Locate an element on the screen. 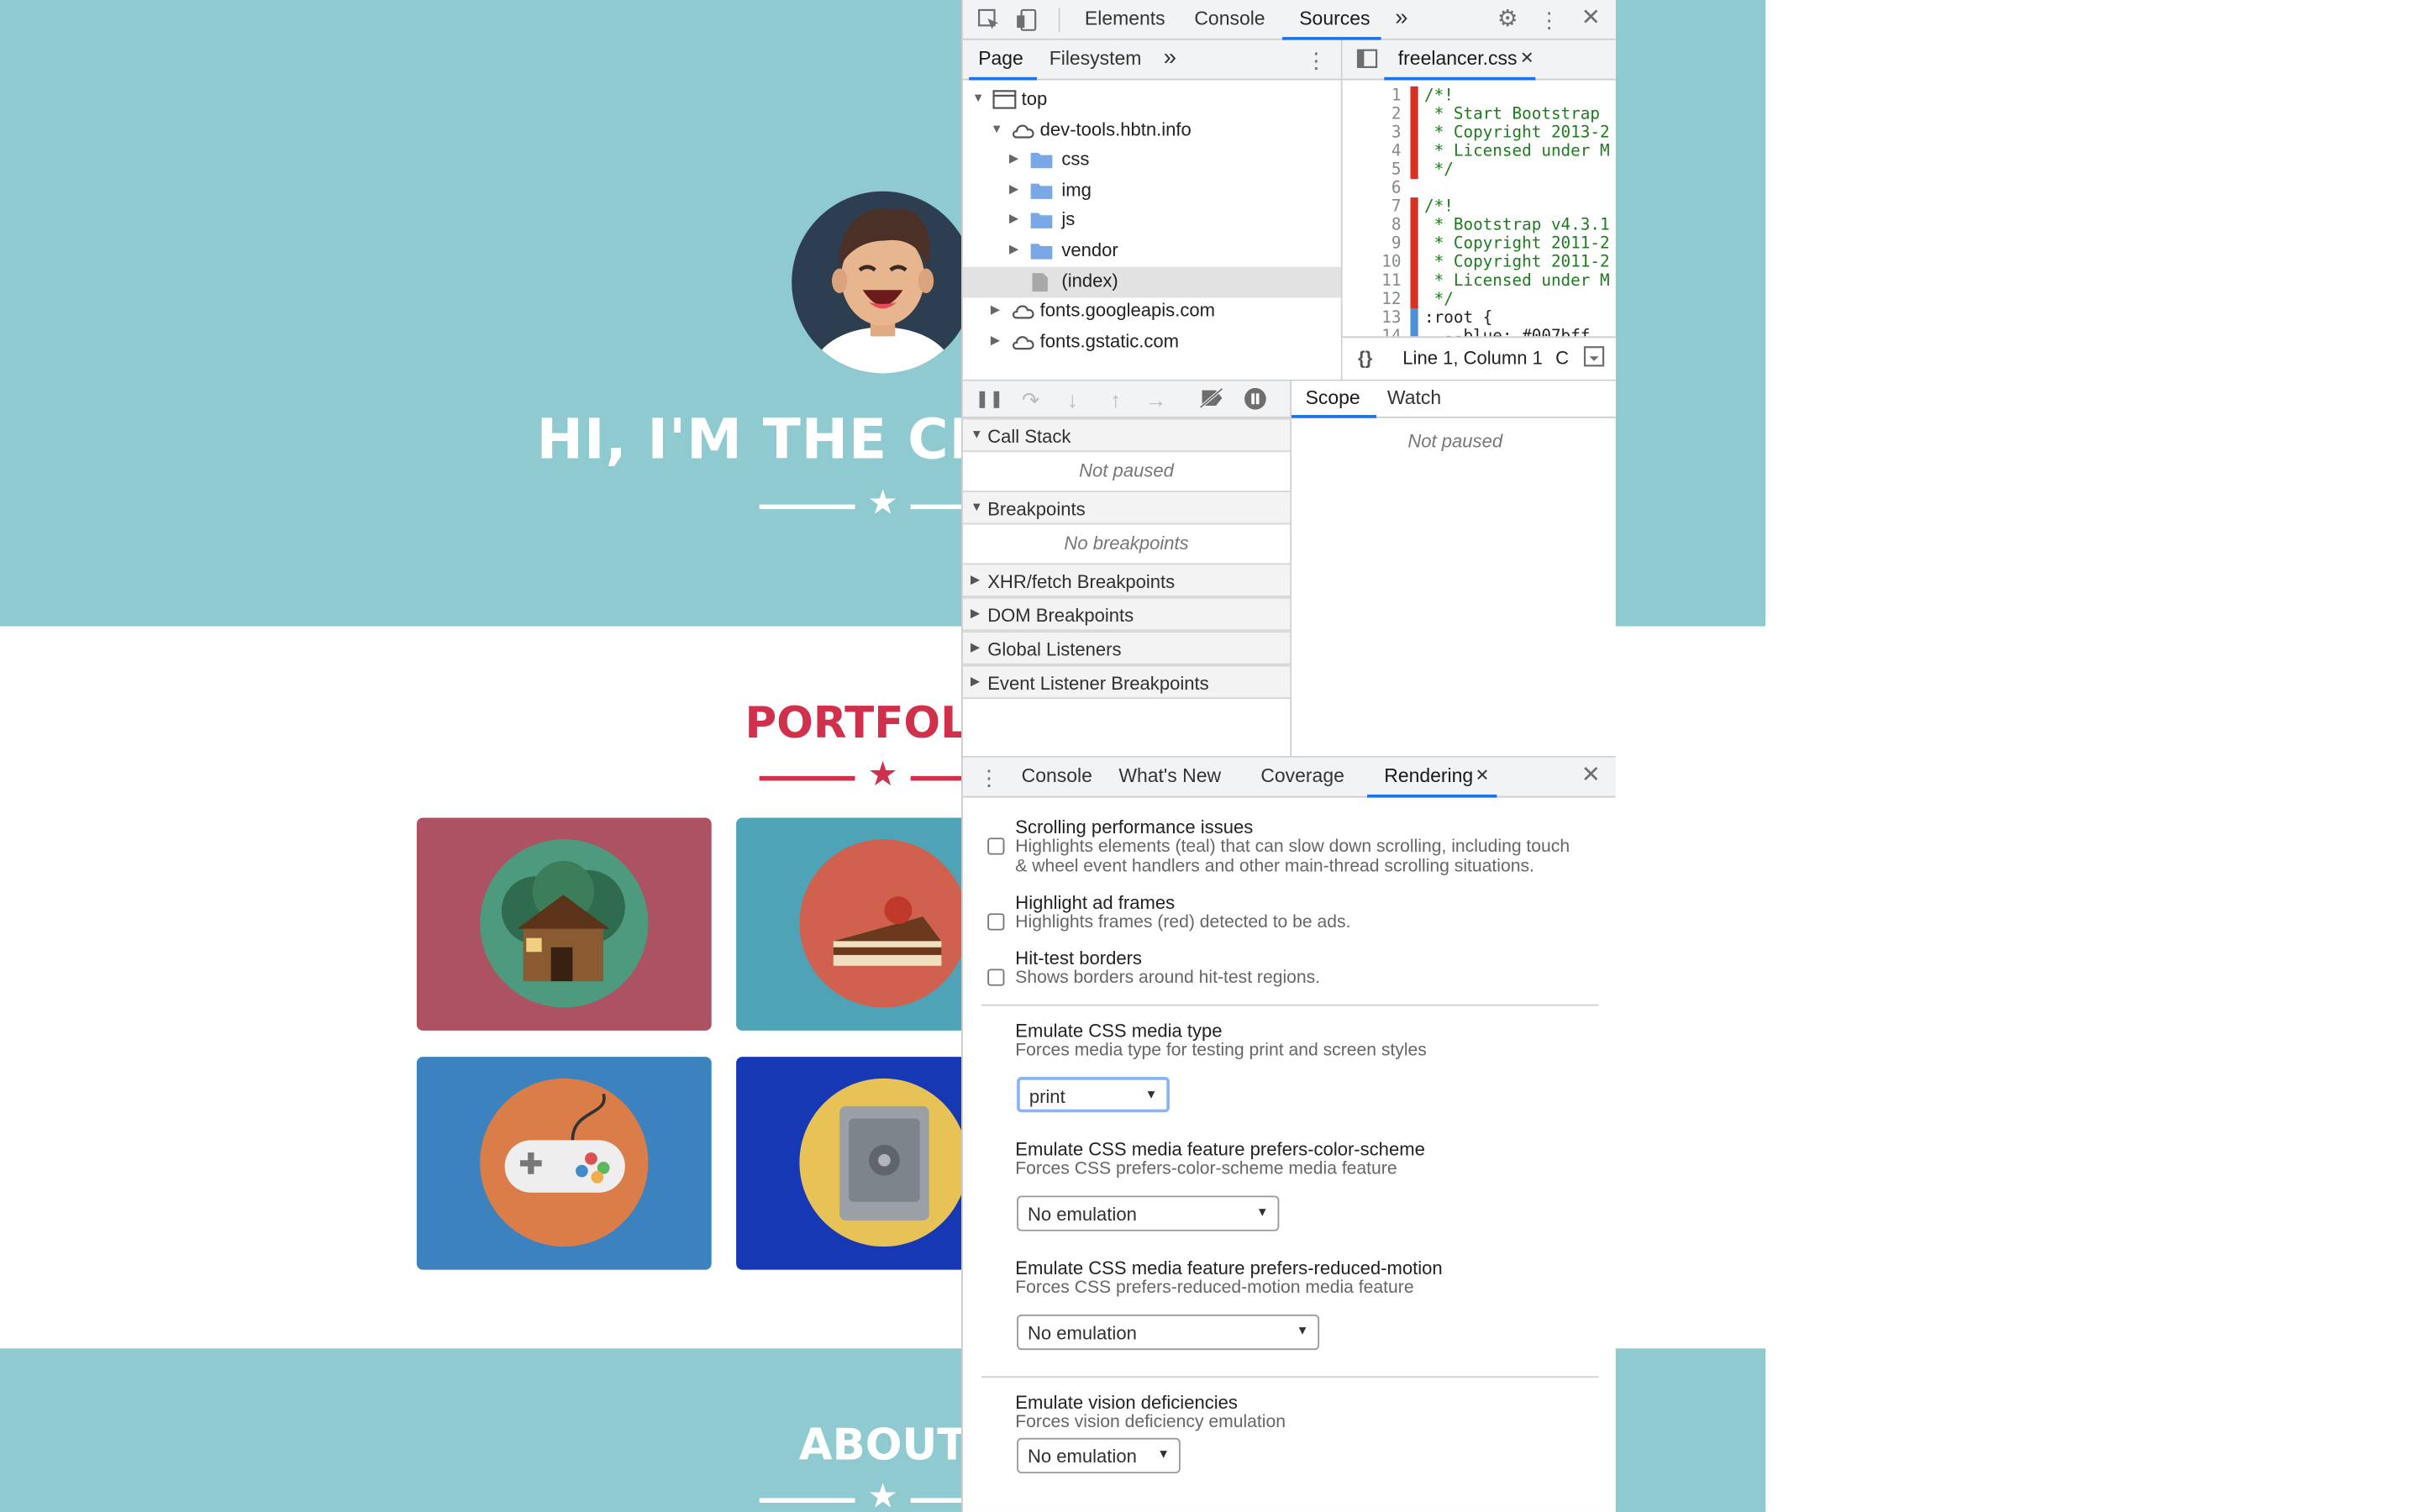 The height and width of the screenshot is (1512, 2420). tree-item-label: vendor is located at coordinates (1089, 250).